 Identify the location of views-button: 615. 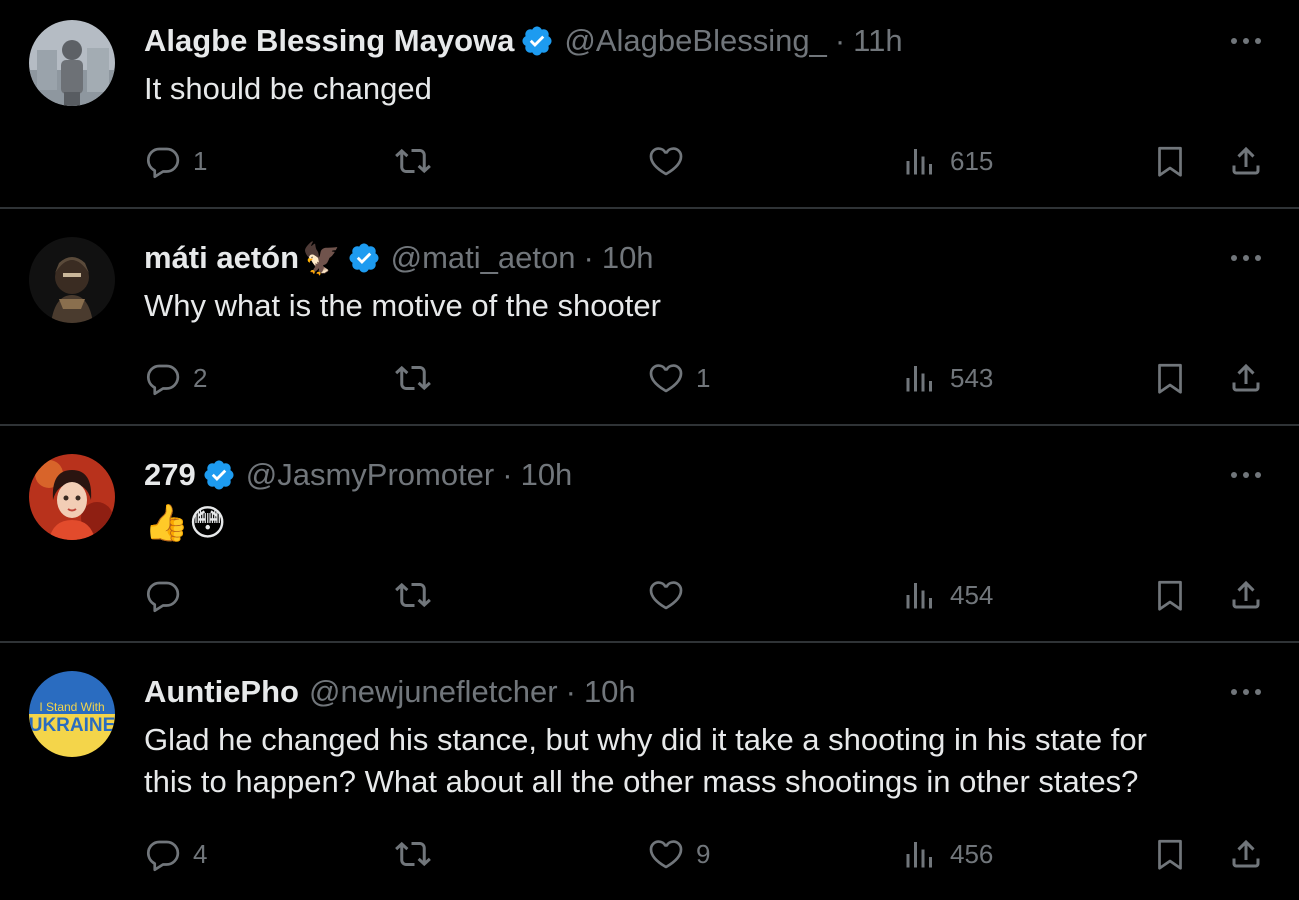
(947, 161).